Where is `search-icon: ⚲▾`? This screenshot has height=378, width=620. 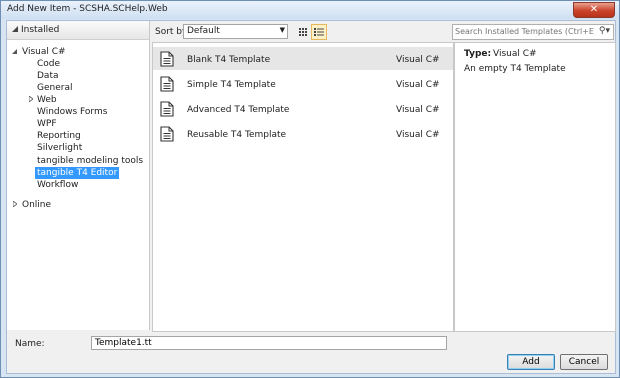 search-icon: ⚲▾ is located at coordinates (604, 31).